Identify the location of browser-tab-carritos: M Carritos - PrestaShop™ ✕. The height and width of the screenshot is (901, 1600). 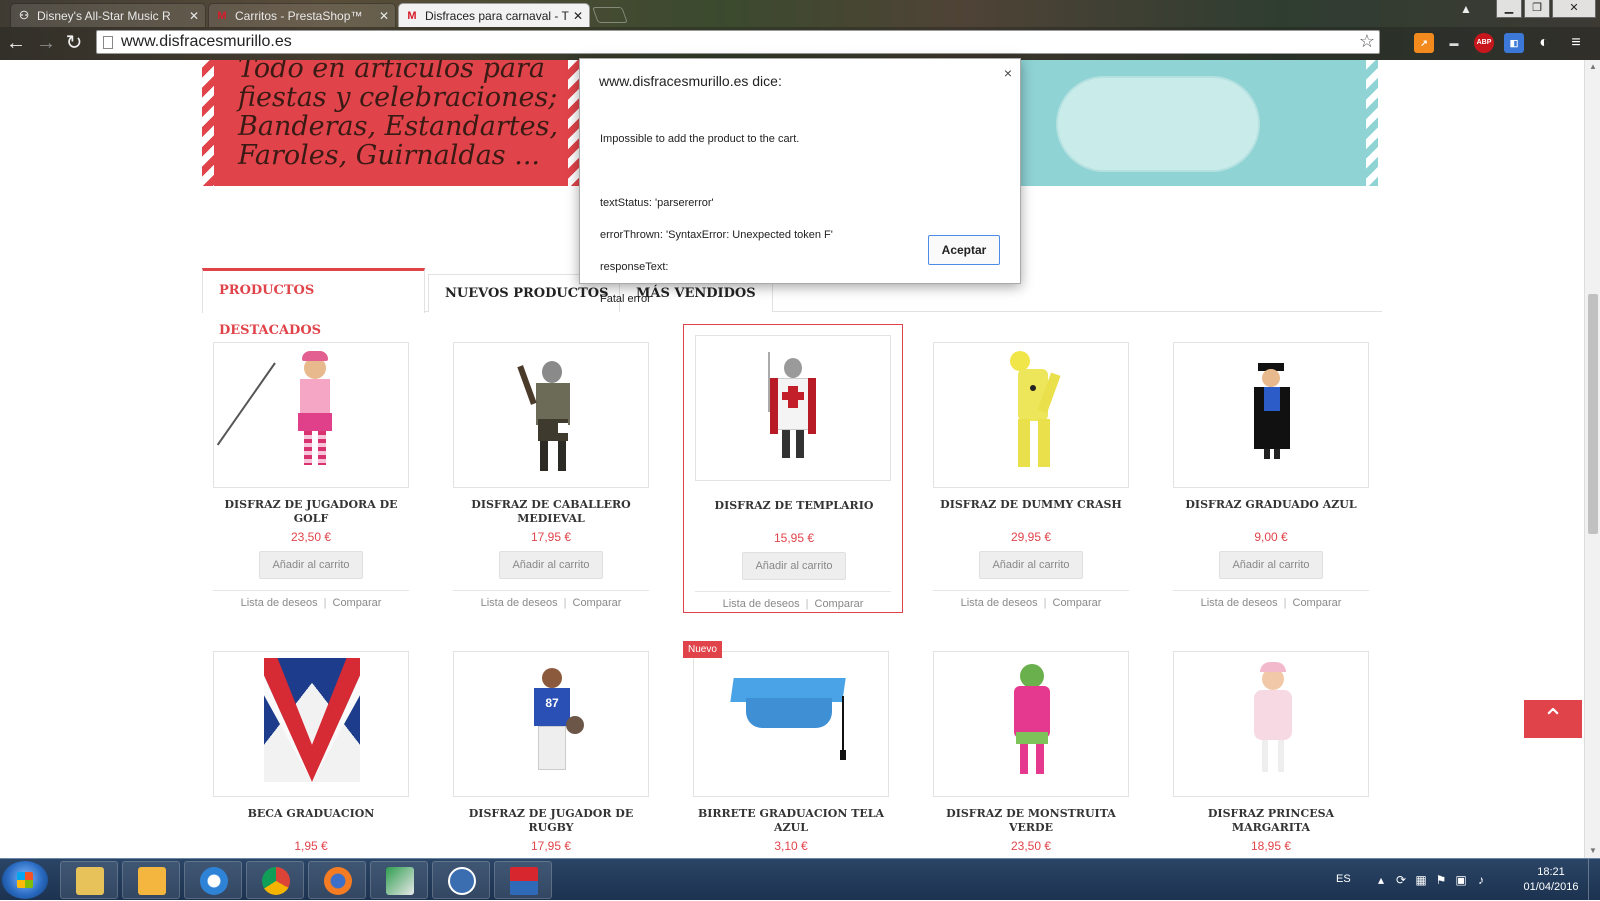
(302, 15).